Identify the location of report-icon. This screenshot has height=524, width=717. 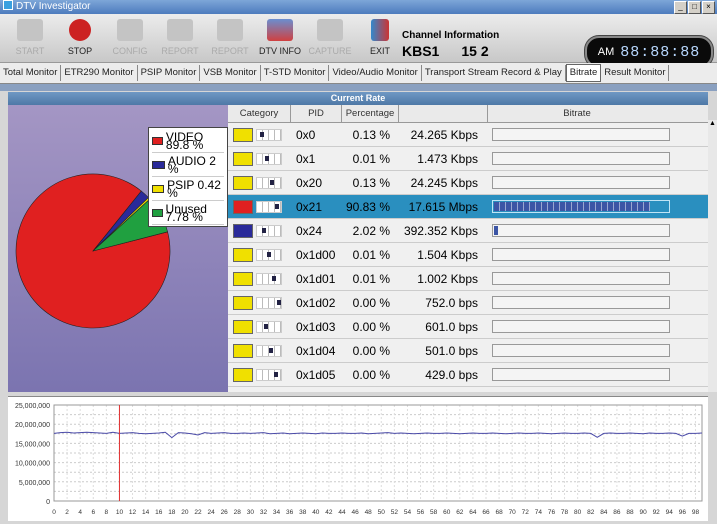
(180, 30).